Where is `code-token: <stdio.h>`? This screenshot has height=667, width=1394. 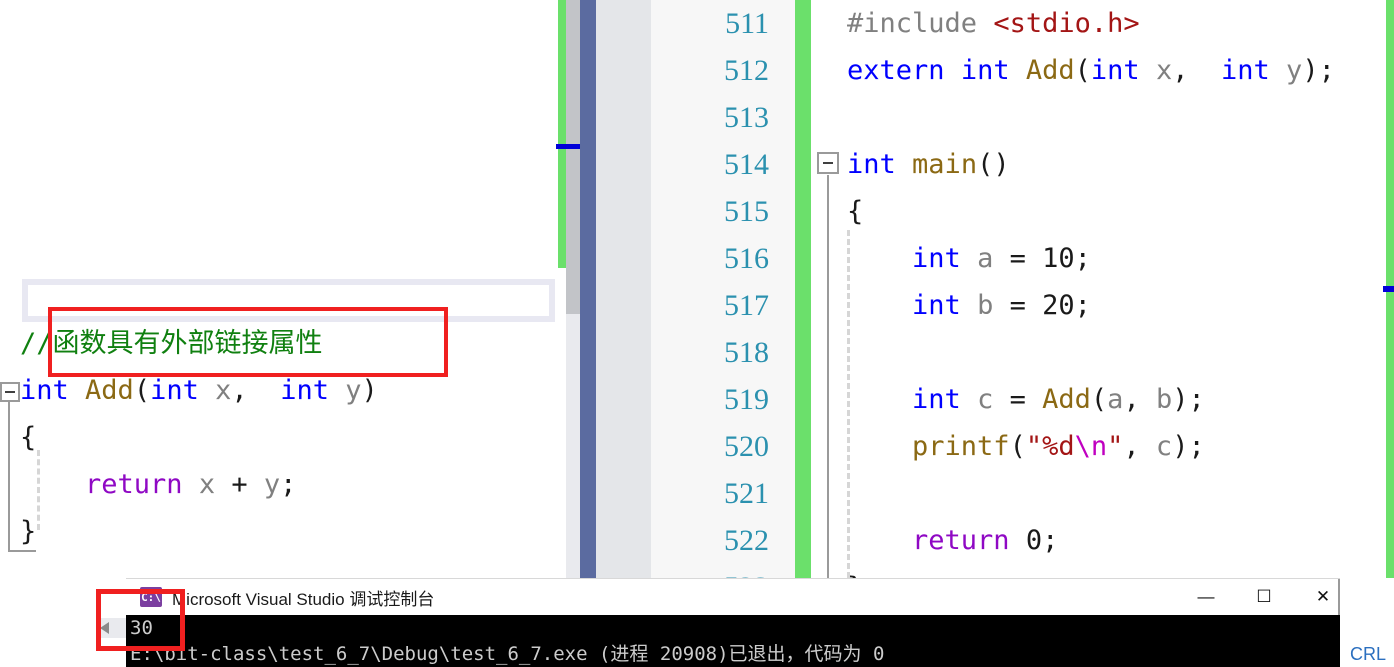 code-token: <stdio.h> is located at coordinates (1066, 23).